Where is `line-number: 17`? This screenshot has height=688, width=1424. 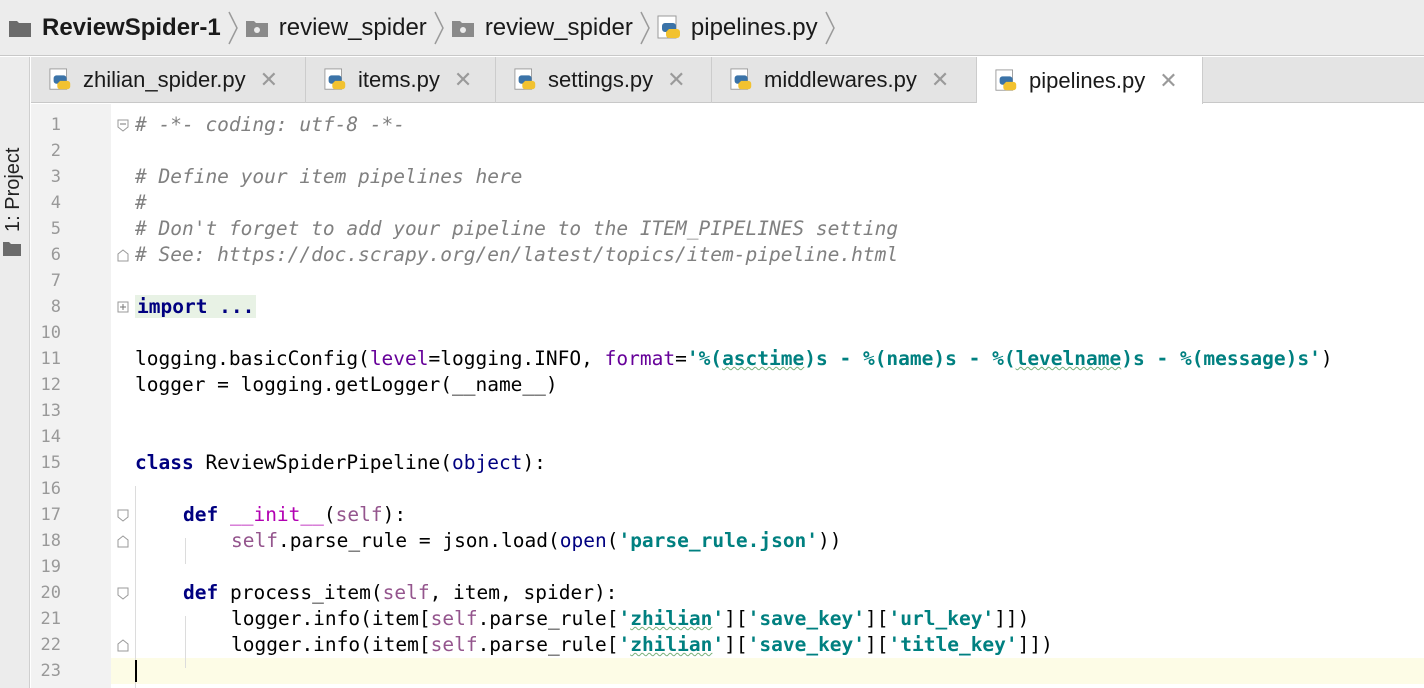
line-number: 17 is located at coordinates (50, 515).